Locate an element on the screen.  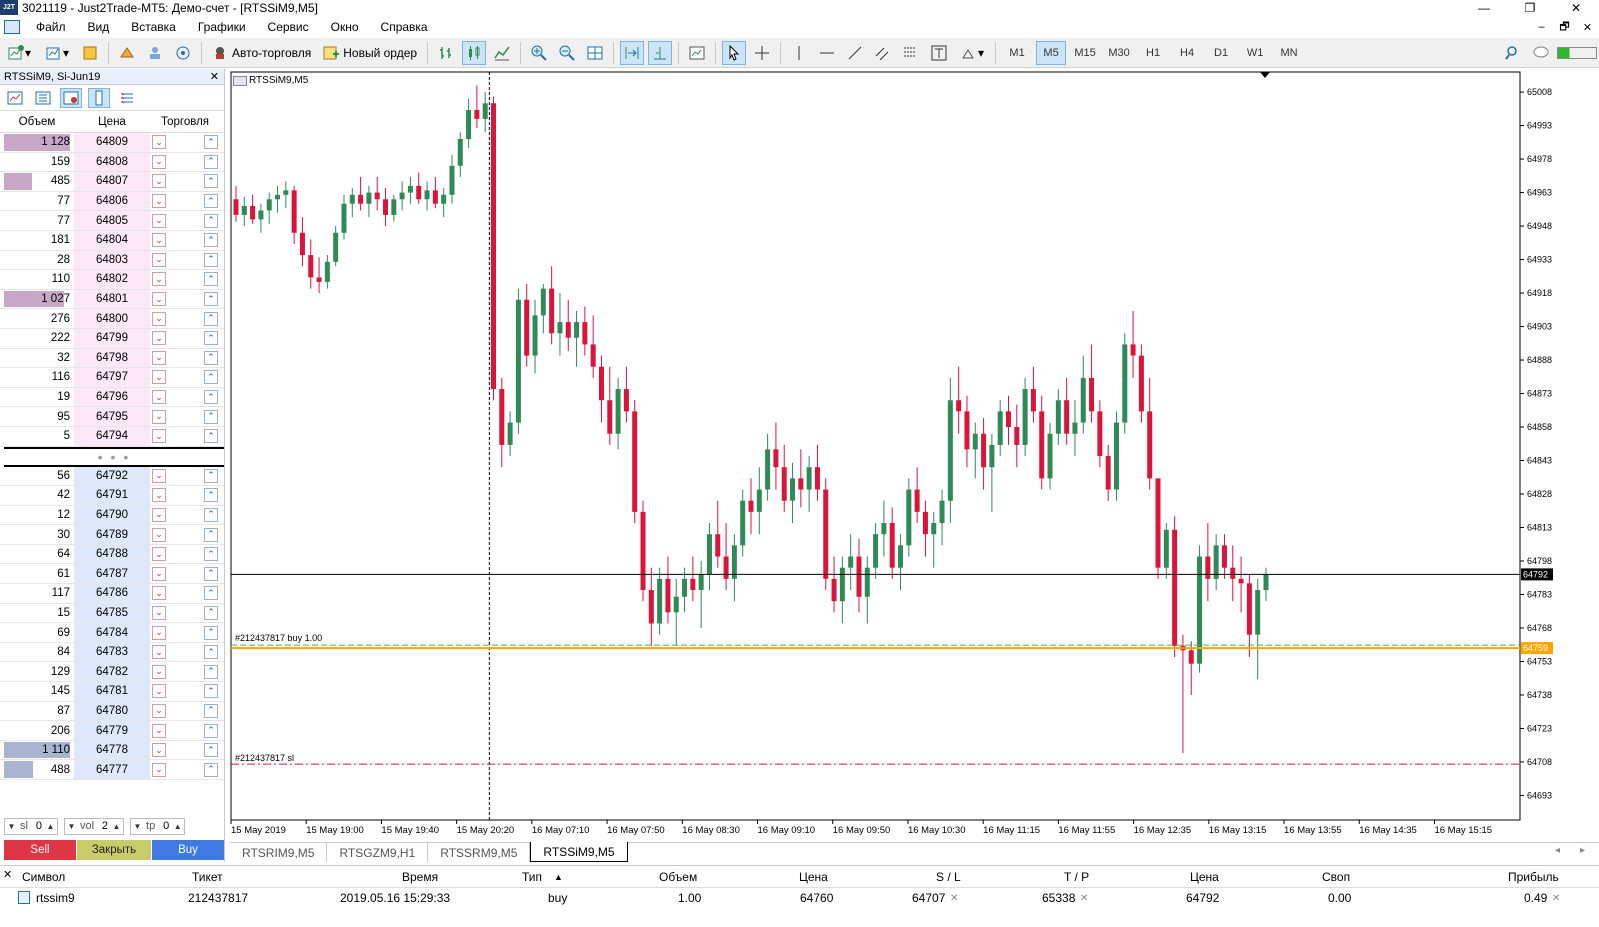
col-ticket: Тикет is located at coordinates (207, 877).